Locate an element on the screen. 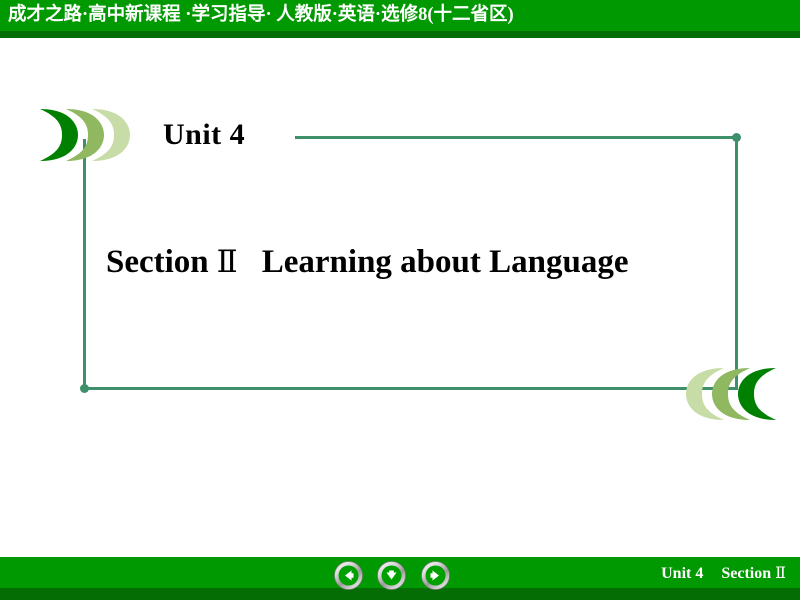 The image size is (800, 600). frame-corner-dot-bottom-left is located at coordinates (84, 388).